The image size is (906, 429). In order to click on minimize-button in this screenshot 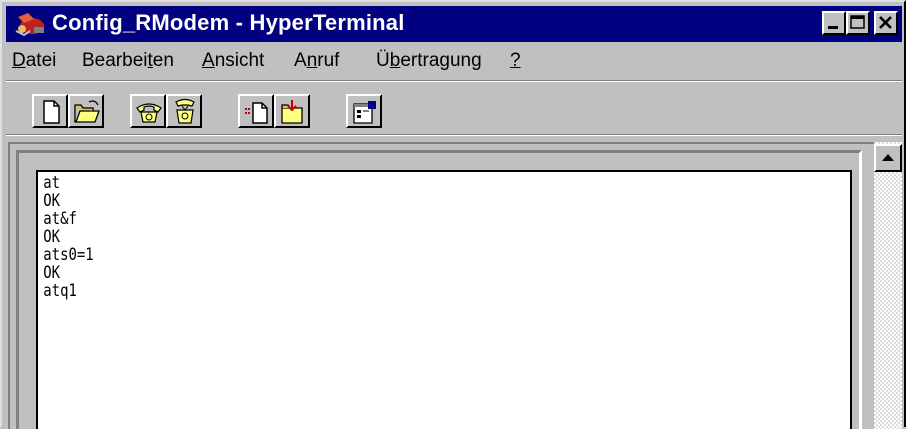, I will do `click(834, 23)`.